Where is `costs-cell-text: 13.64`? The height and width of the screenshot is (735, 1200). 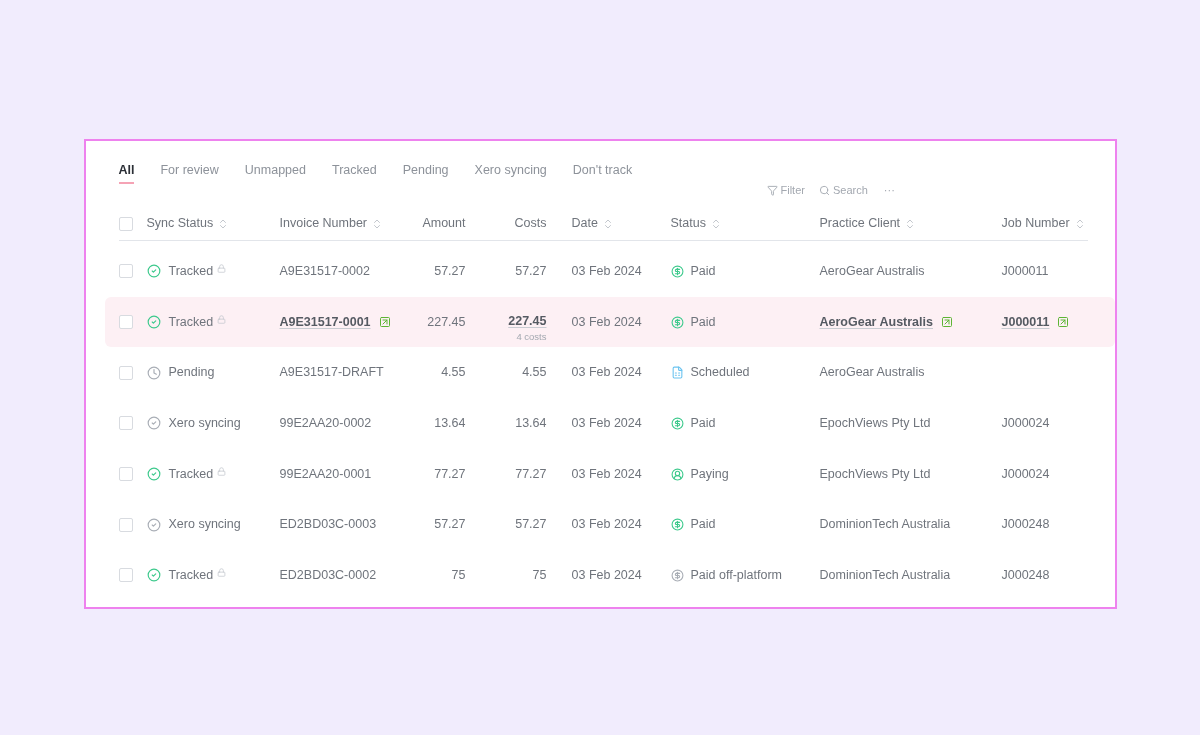 costs-cell-text: 13.64 is located at coordinates (531, 424).